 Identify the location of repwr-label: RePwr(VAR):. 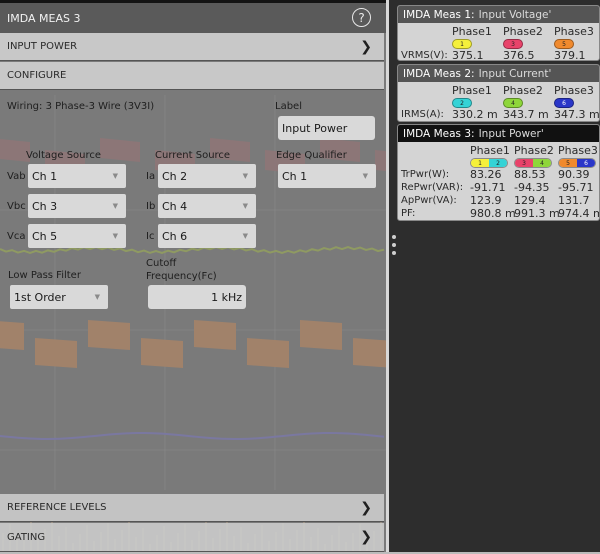
(432, 187).